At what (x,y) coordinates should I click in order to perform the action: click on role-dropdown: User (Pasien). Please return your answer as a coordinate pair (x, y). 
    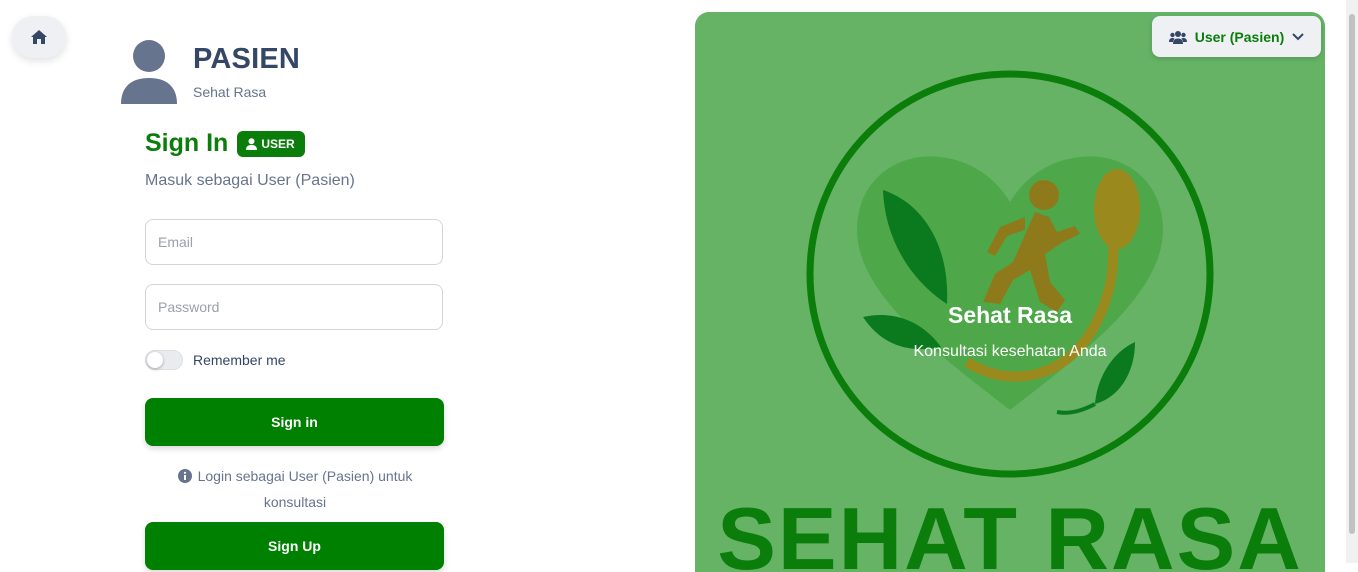
    Looking at the image, I should click on (1236, 36).